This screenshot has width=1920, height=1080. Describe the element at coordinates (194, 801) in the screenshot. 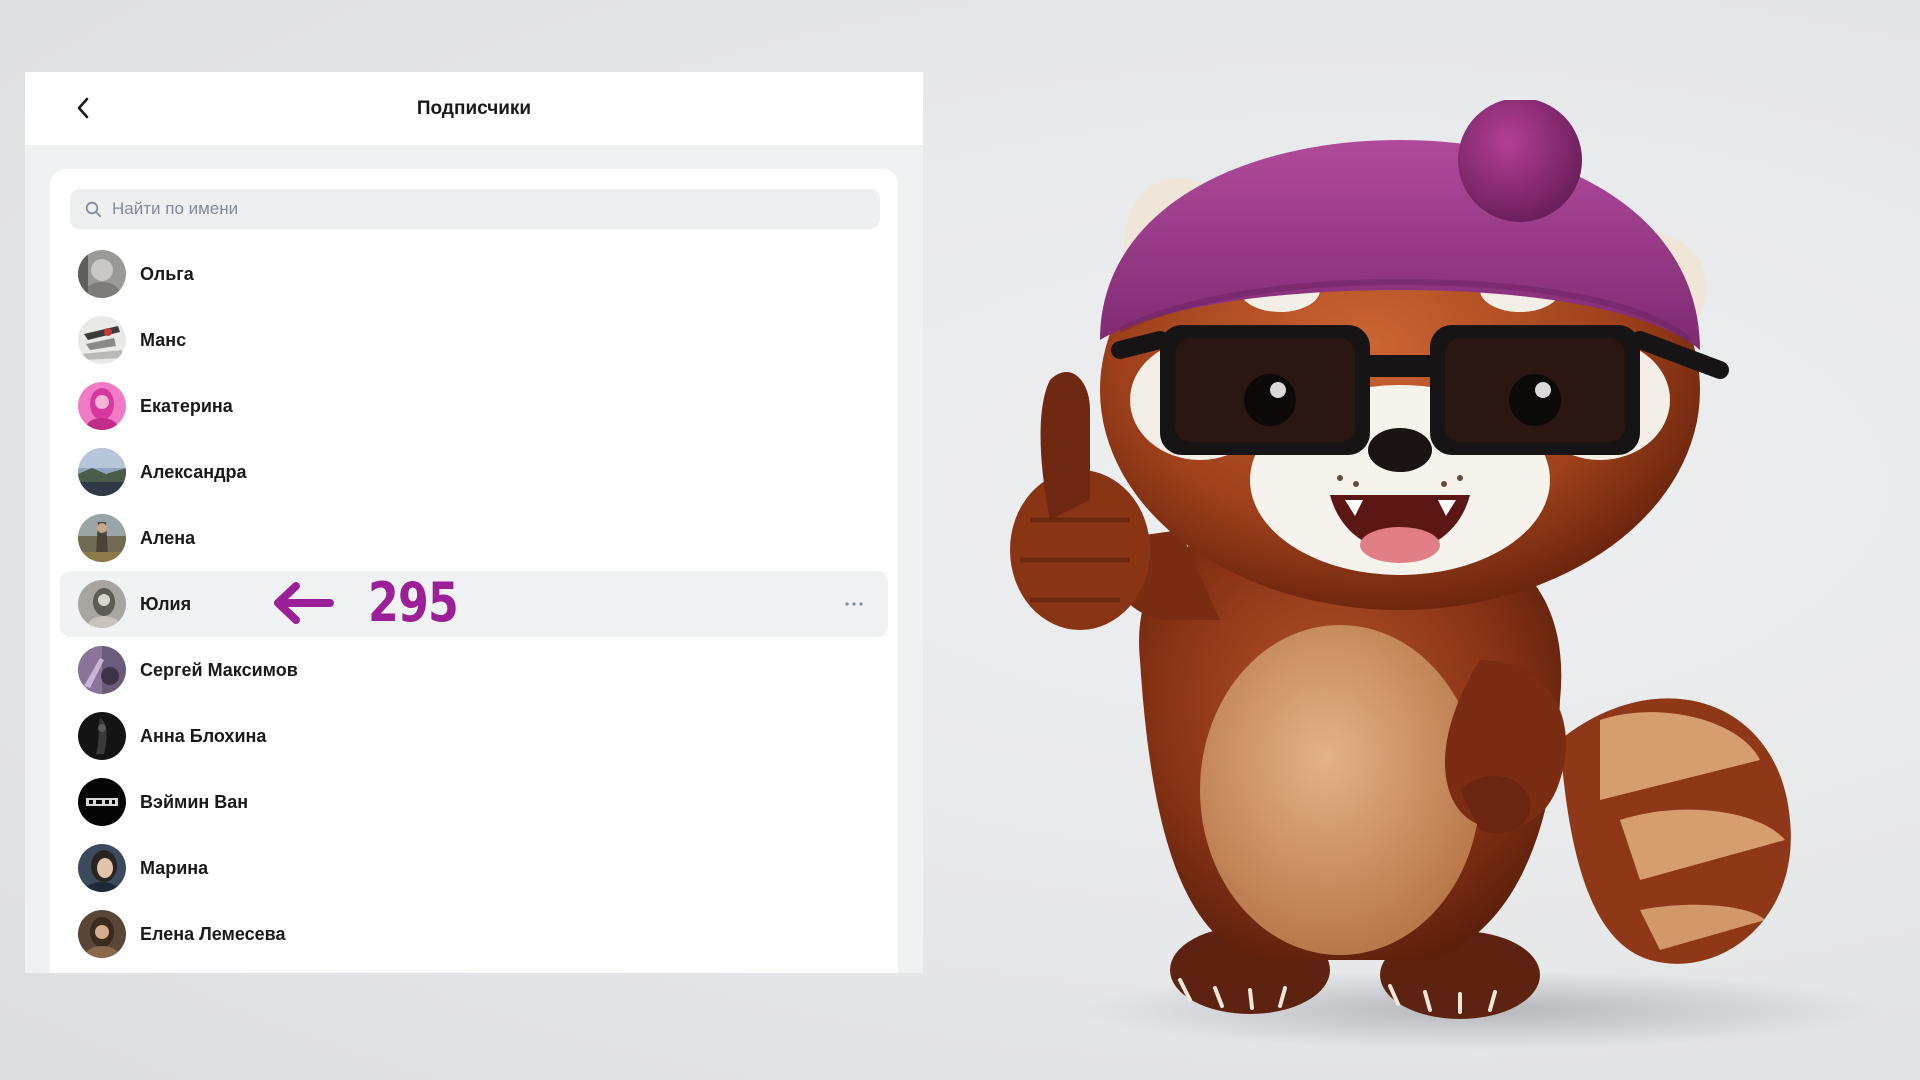

I see `user-name: Вэймин Ван` at that location.